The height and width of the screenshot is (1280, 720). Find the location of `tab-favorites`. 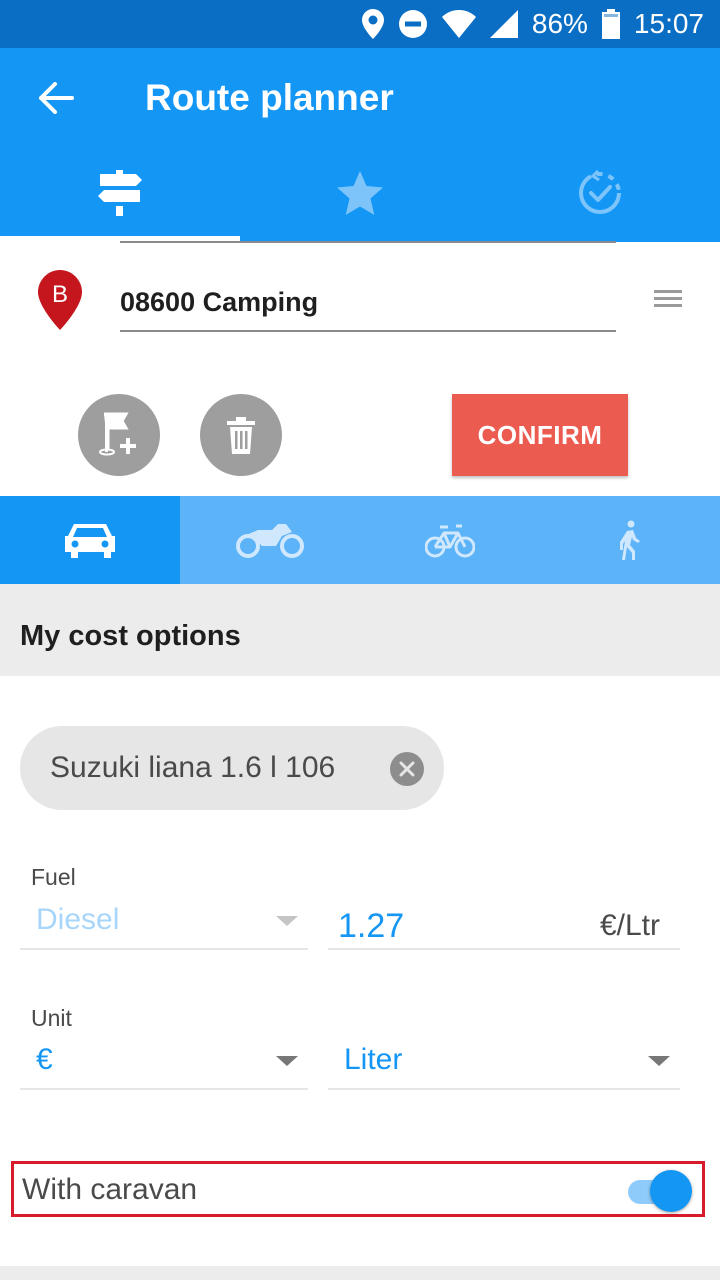

tab-favorites is located at coordinates (360, 193).